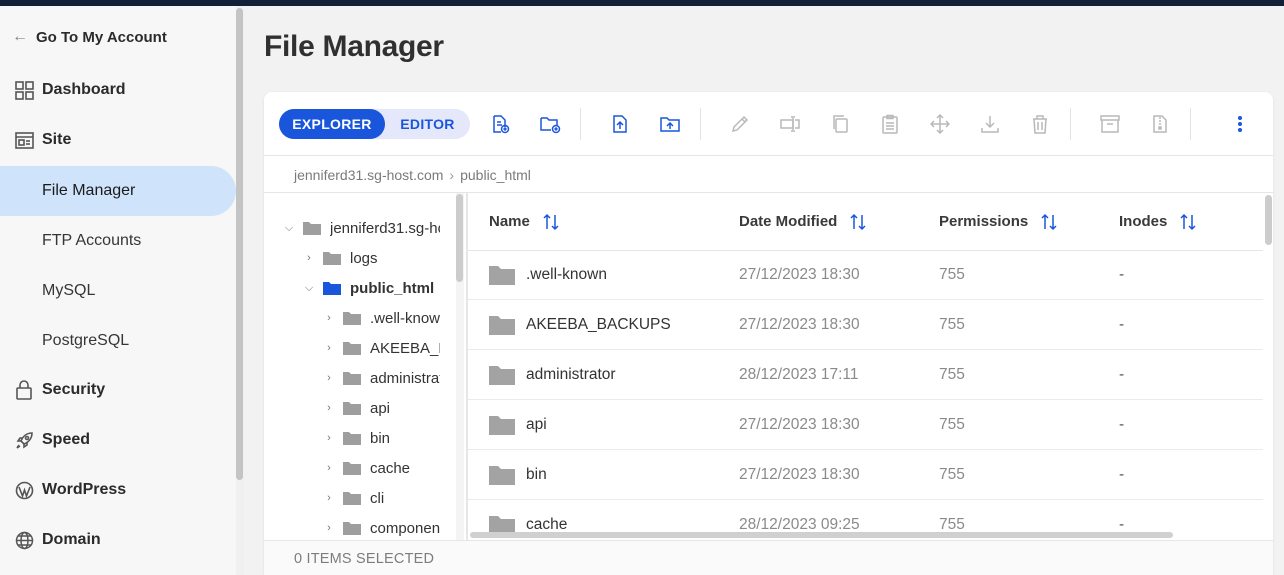 The image size is (1284, 575). I want to click on sidebar-item-file-manager: File Manager, so click(118, 191).